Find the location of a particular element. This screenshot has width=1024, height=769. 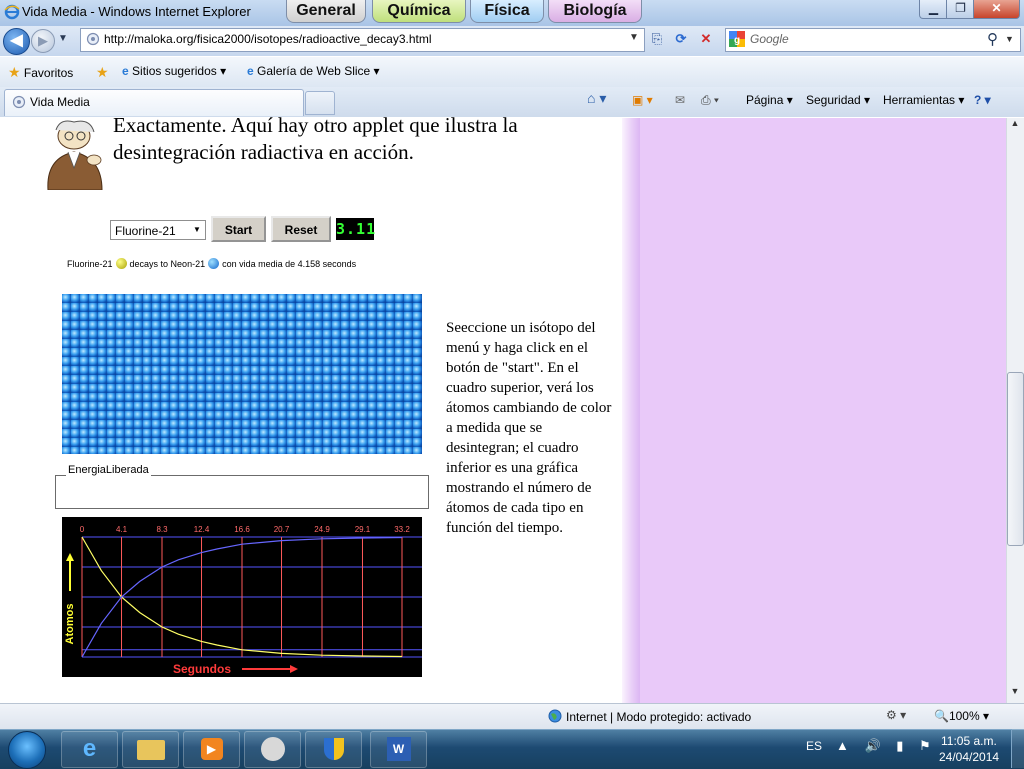

ie-logo-icon is located at coordinates (12, 12).